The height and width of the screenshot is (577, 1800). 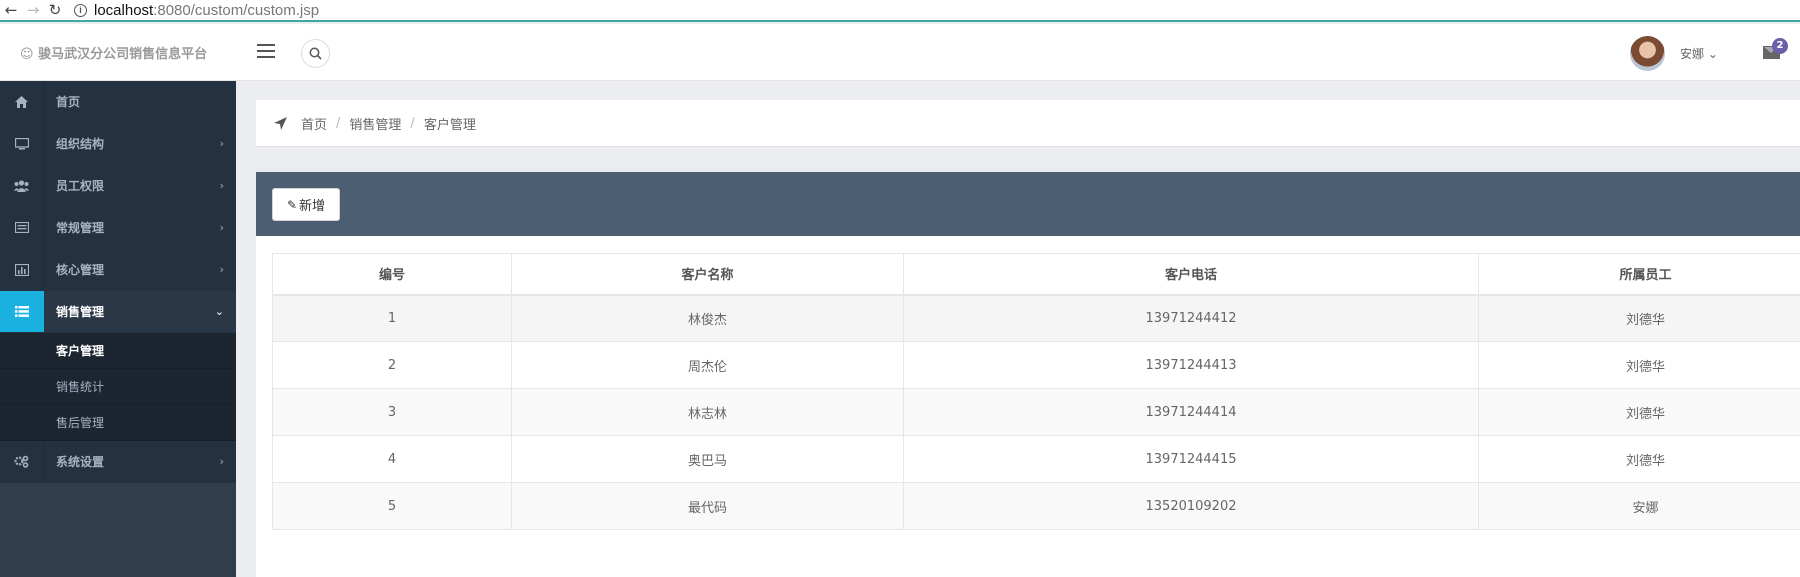 What do you see at coordinates (114, 54) in the screenshot?
I see `brand-title: ☺ 骏马武汉分公司销售信息平台` at bounding box center [114, 54].